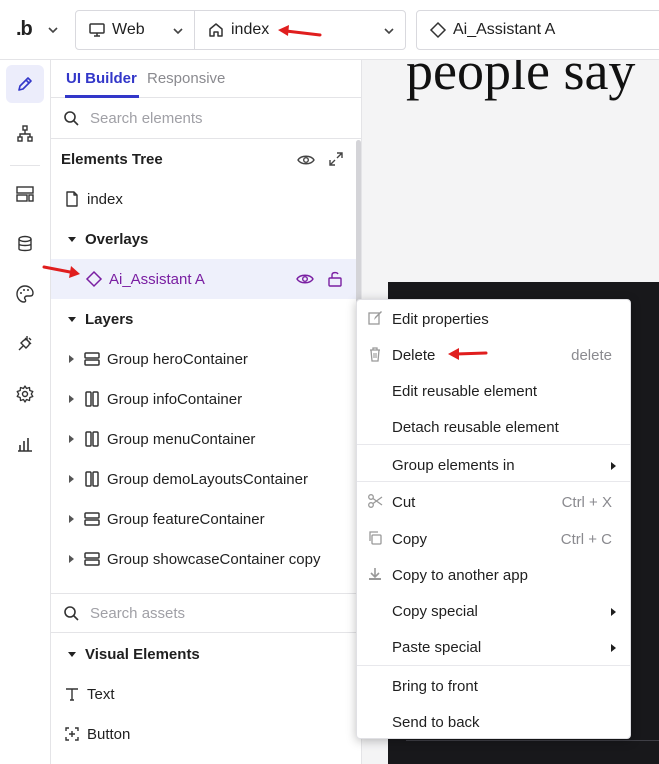  I want to click on unlock-icon, so click(335, 279).